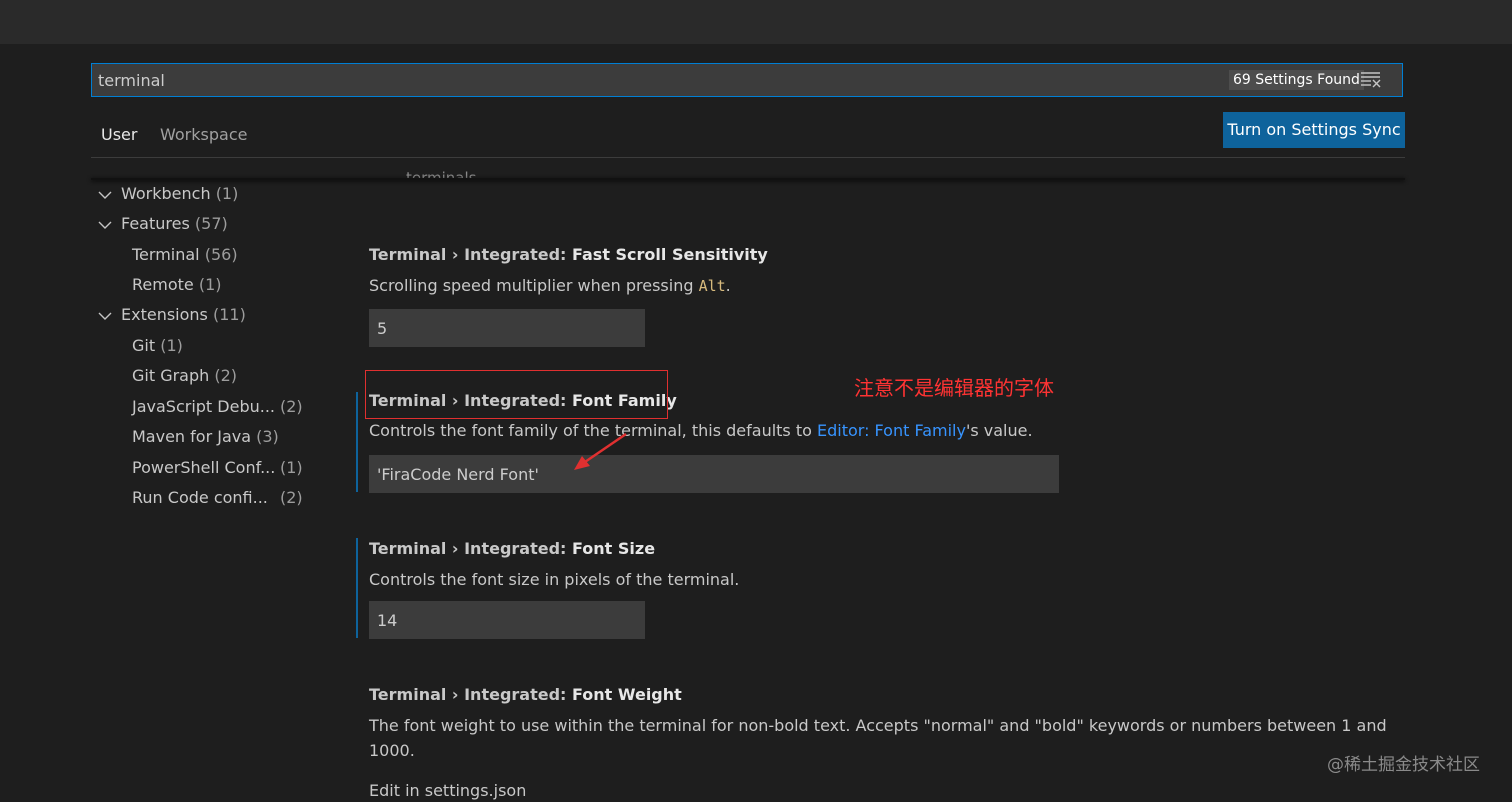  Describe the element at coordinates (205, 437) in the screenshot. I see `toc-item-maven-for-java: Maven for Java (3)` at that location.